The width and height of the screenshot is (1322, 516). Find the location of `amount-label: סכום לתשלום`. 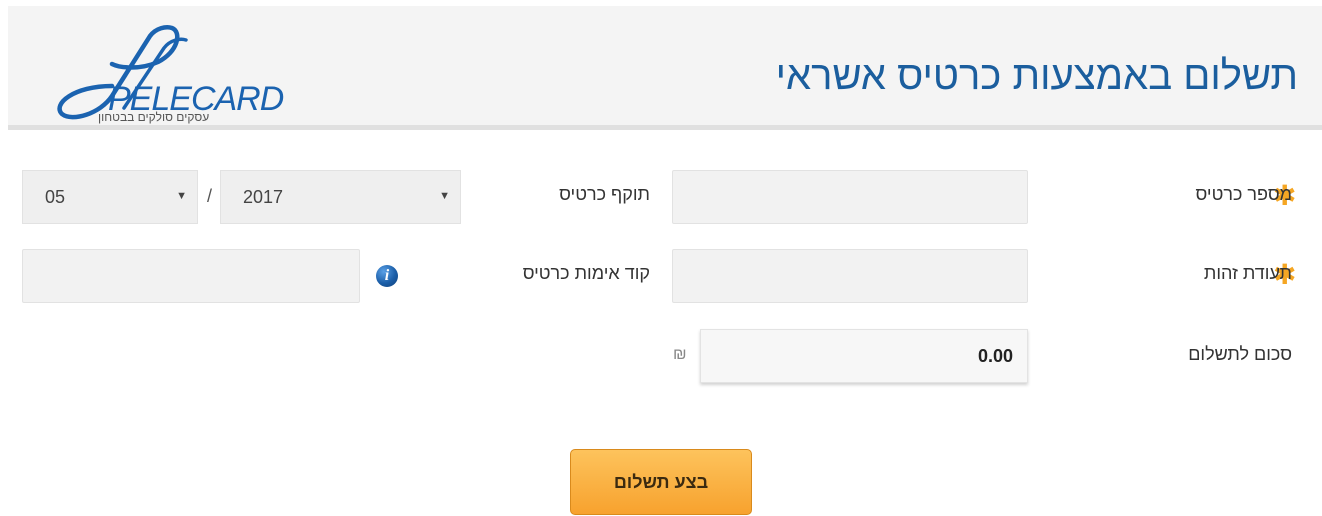

amount-label: סכום לתשלום is located at coordinates (1240, 354).